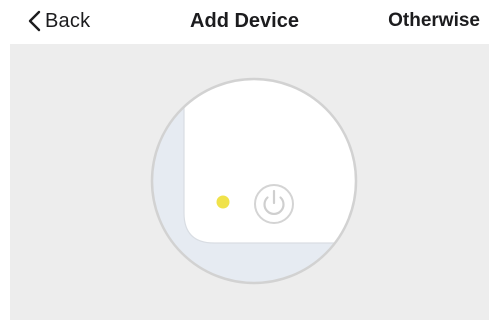  Describe the element at coordinates (244, 21) in the screenshot. I see `navigation-bar: Back Add Device Otherwise` at that location.